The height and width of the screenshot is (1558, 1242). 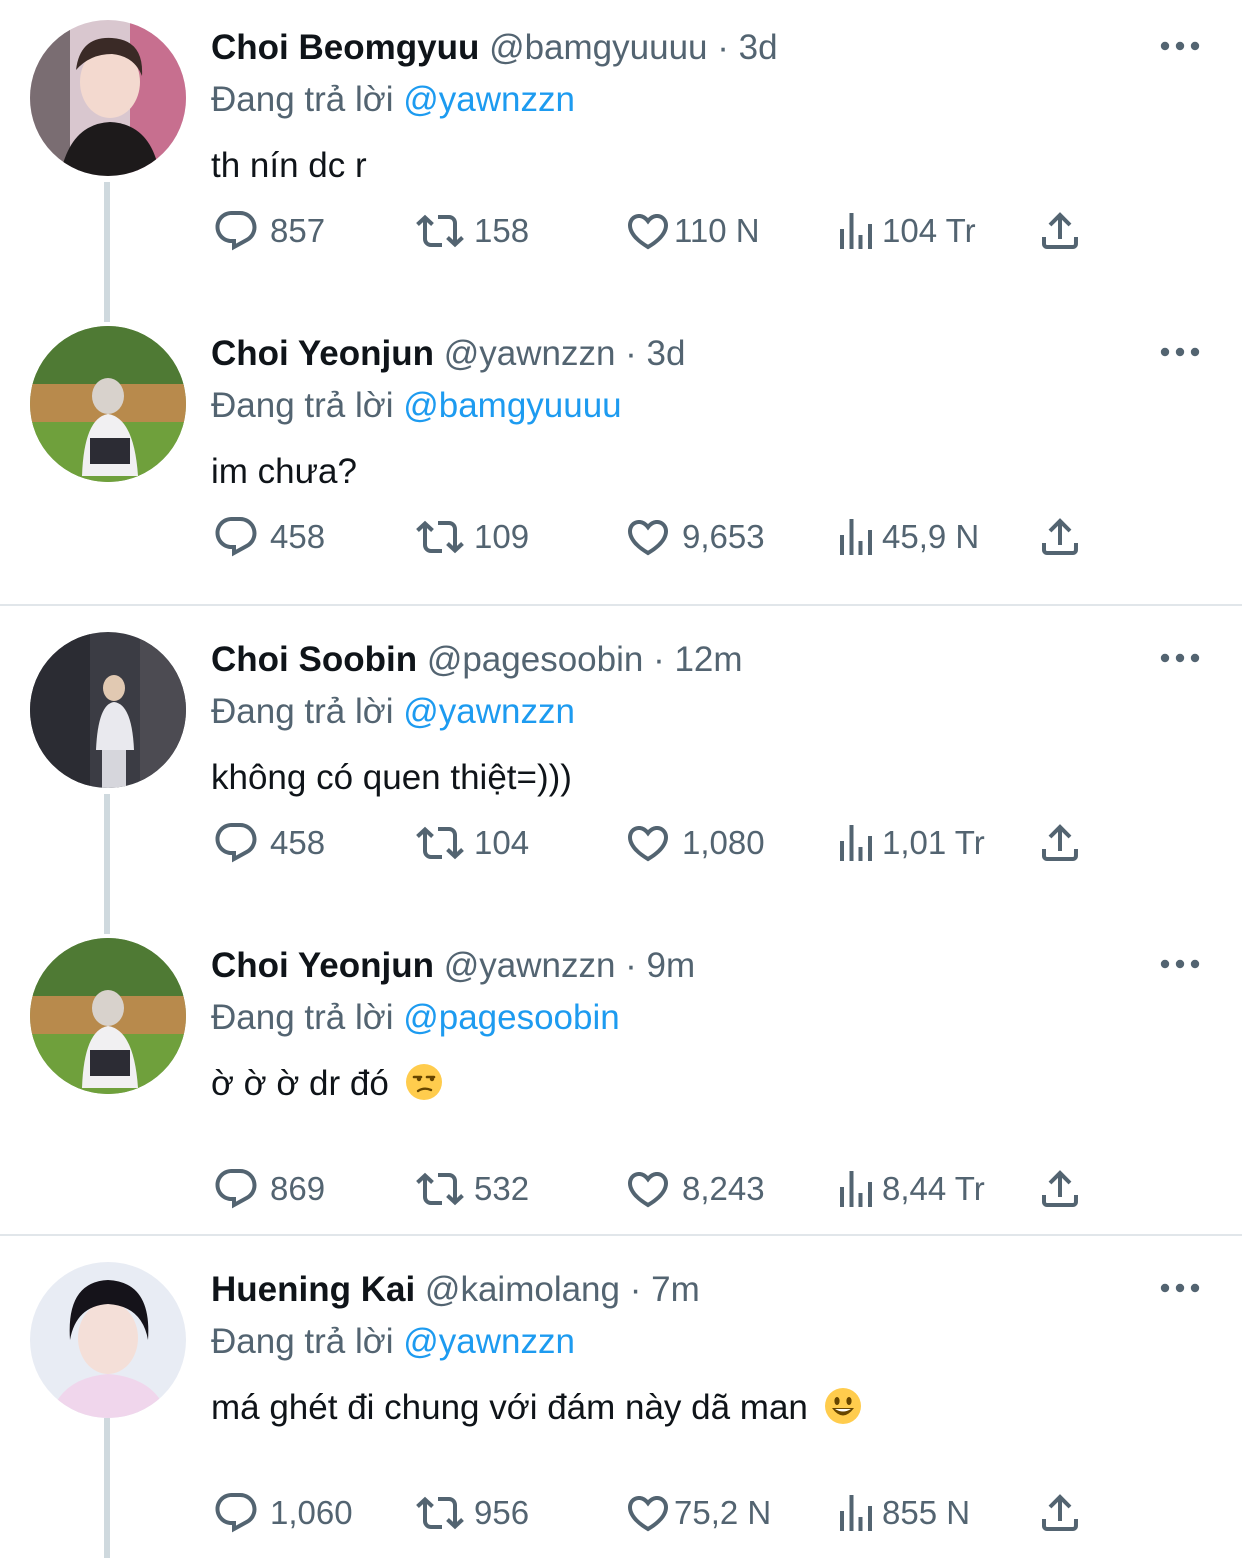 I want to click on views-button: 8,44 Tr, so click(x=908, y=1189).